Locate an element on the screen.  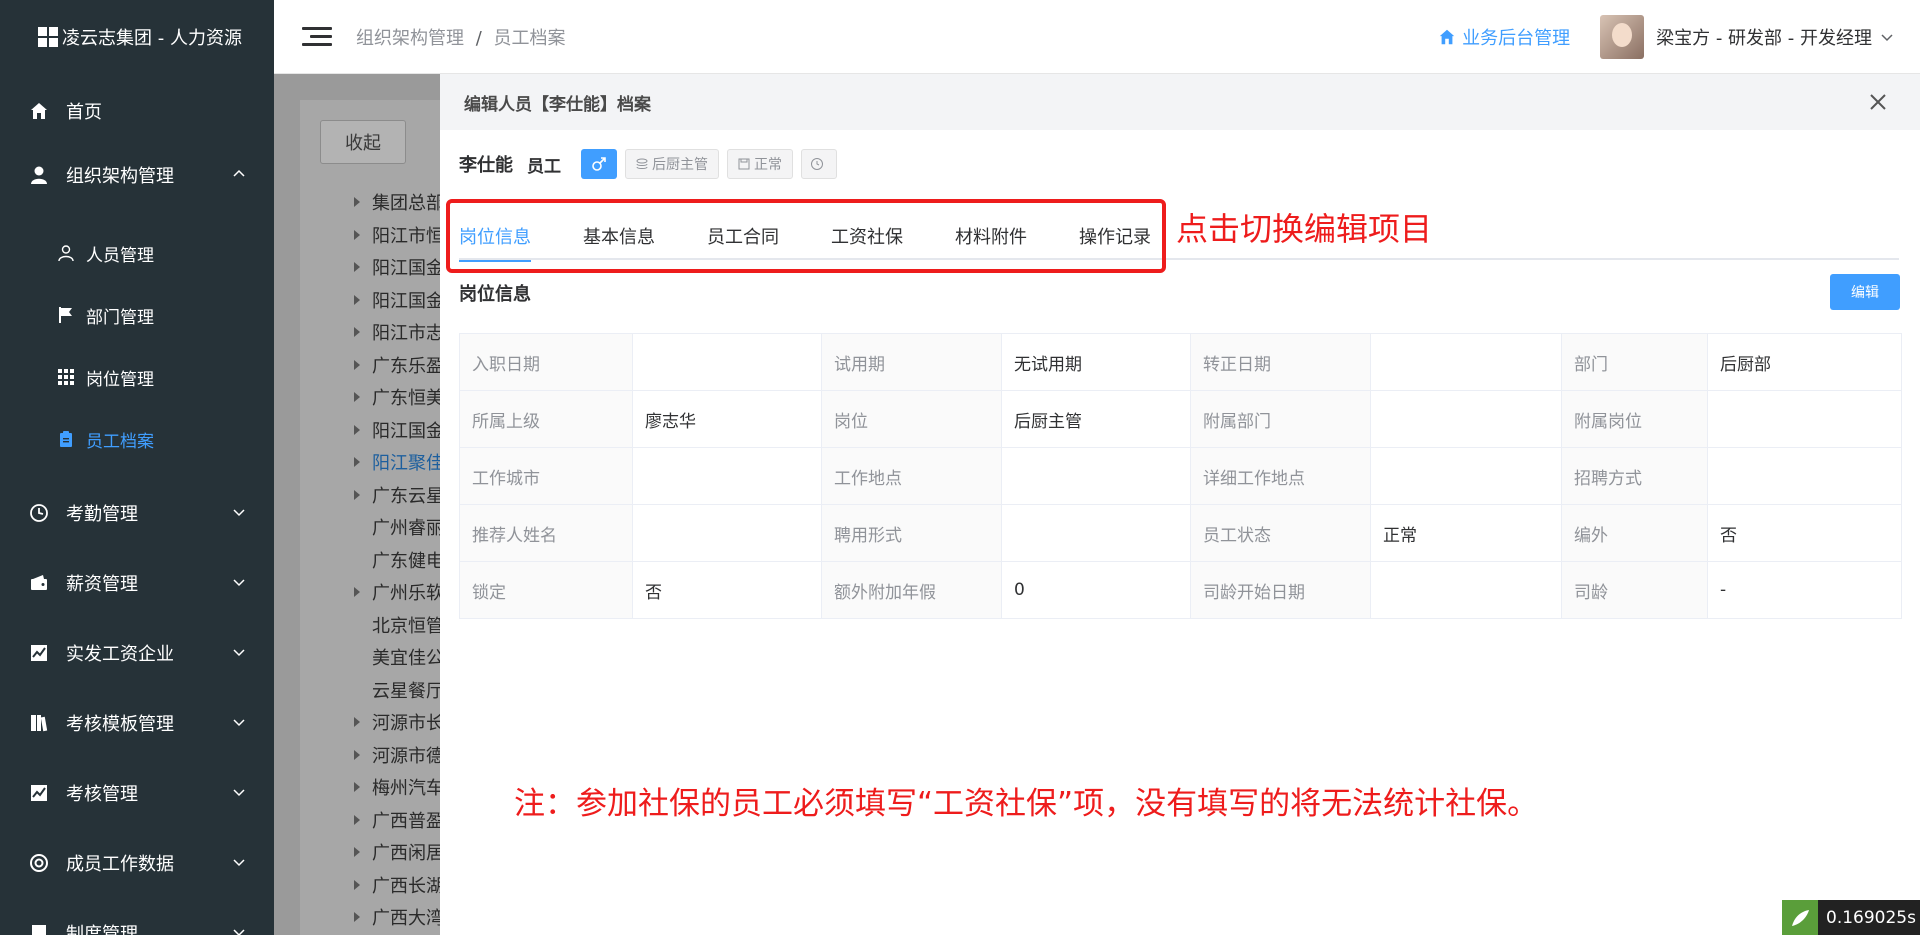
sidebar-item-label: 部门管理 is located at coordinates (120, 317).